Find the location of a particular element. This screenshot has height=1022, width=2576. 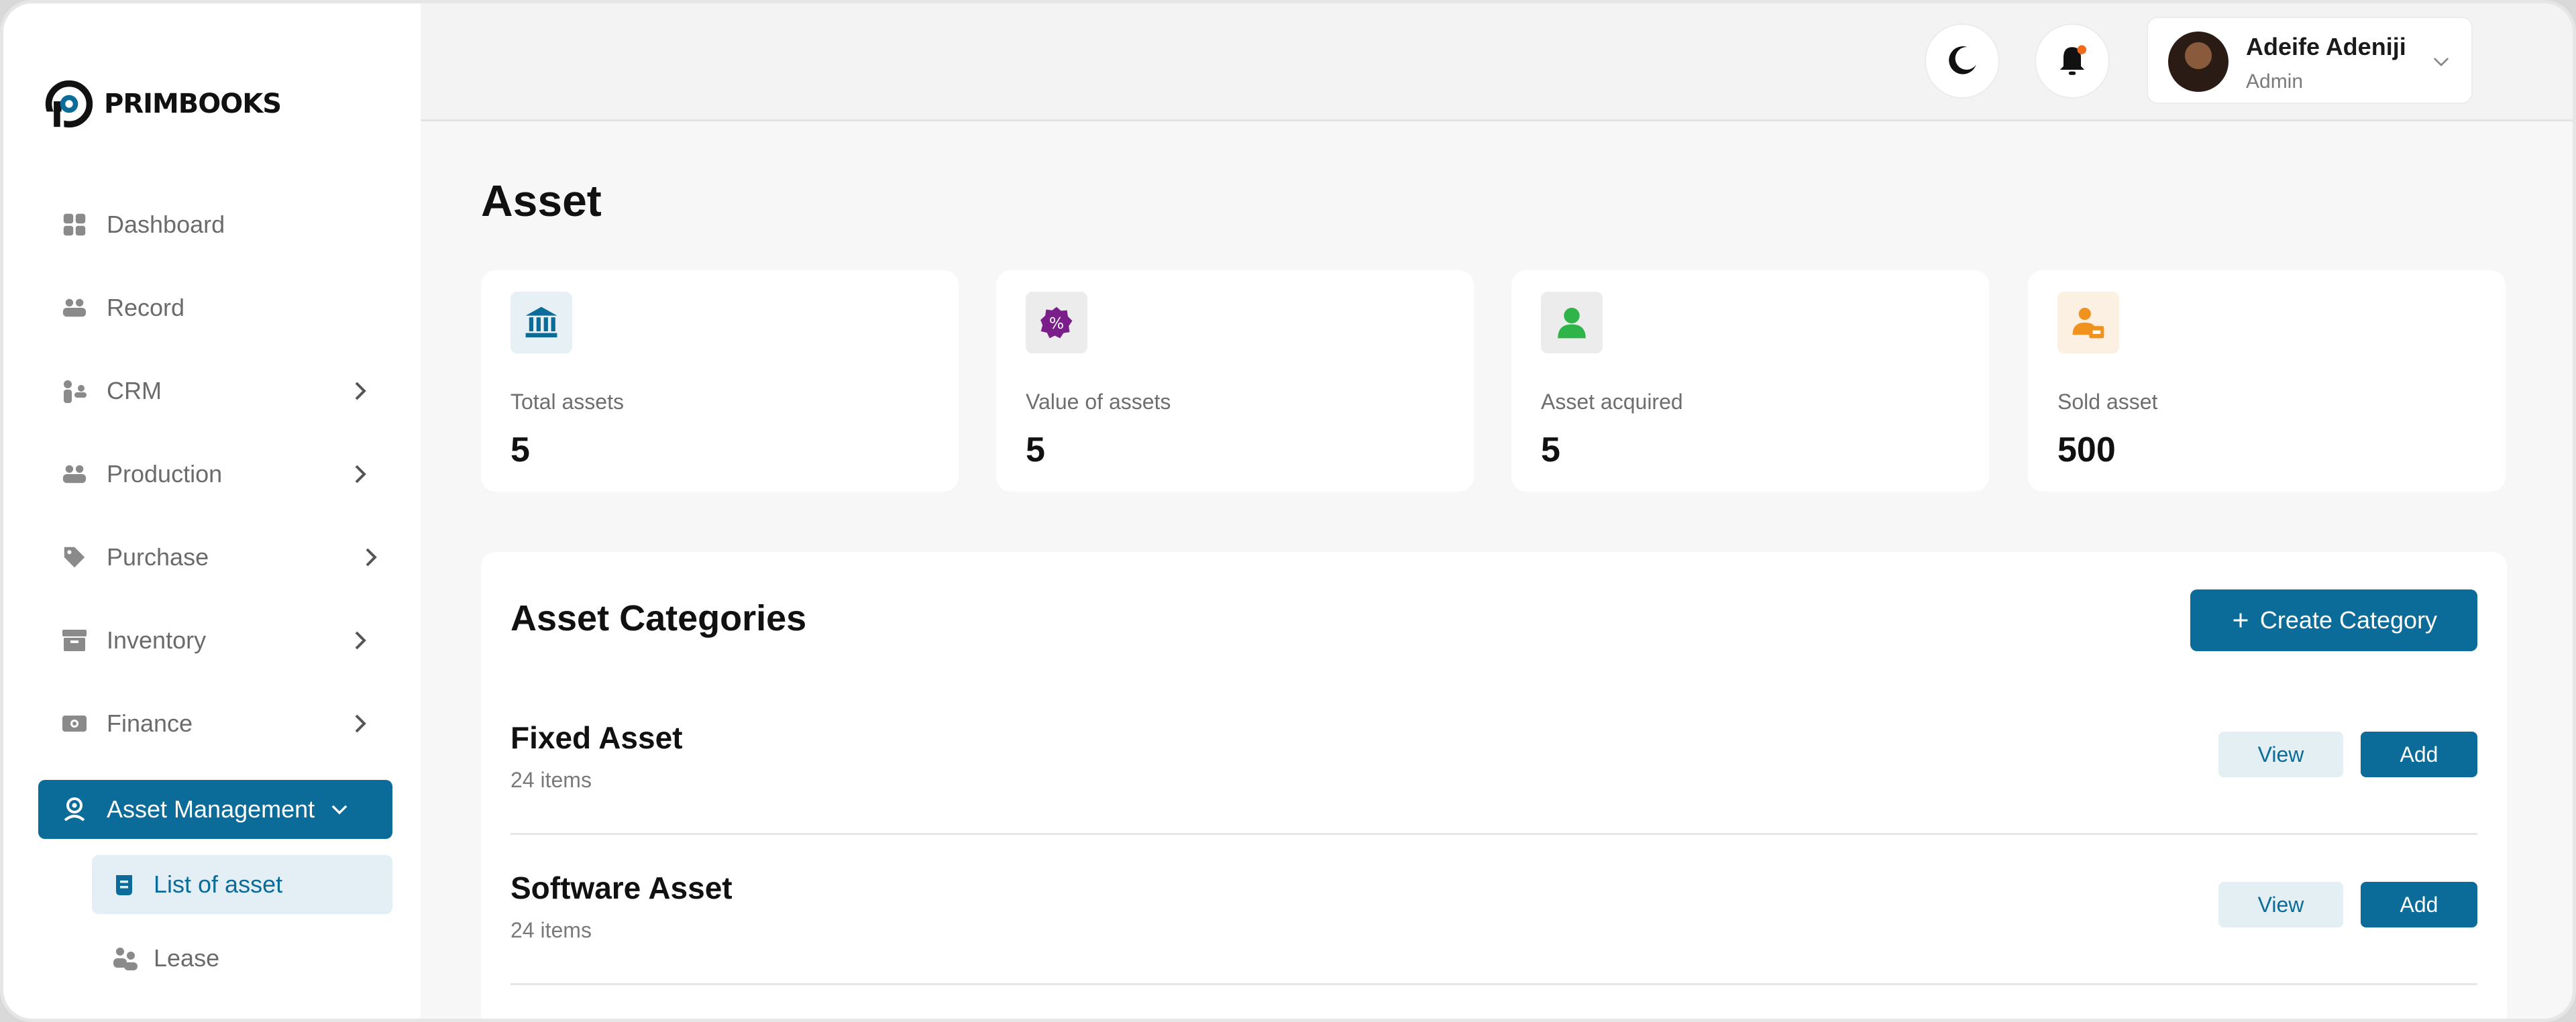

avatar is located at coordinates (2198, 62).